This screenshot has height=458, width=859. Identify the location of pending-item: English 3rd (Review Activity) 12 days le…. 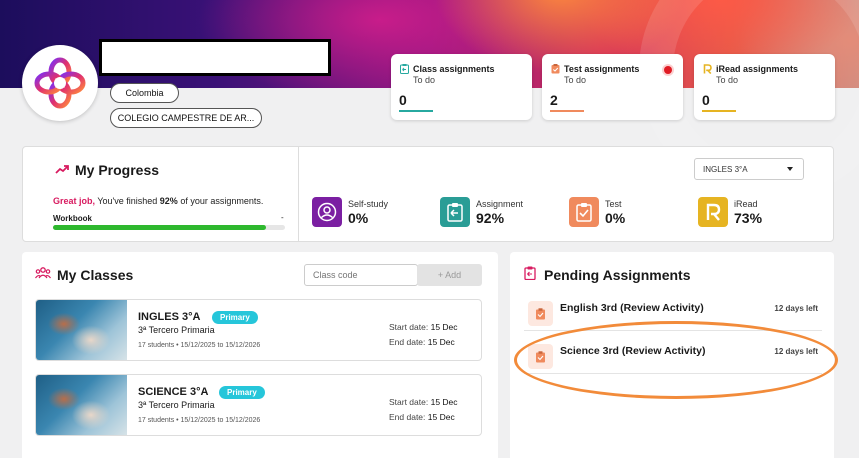
(673, 312).